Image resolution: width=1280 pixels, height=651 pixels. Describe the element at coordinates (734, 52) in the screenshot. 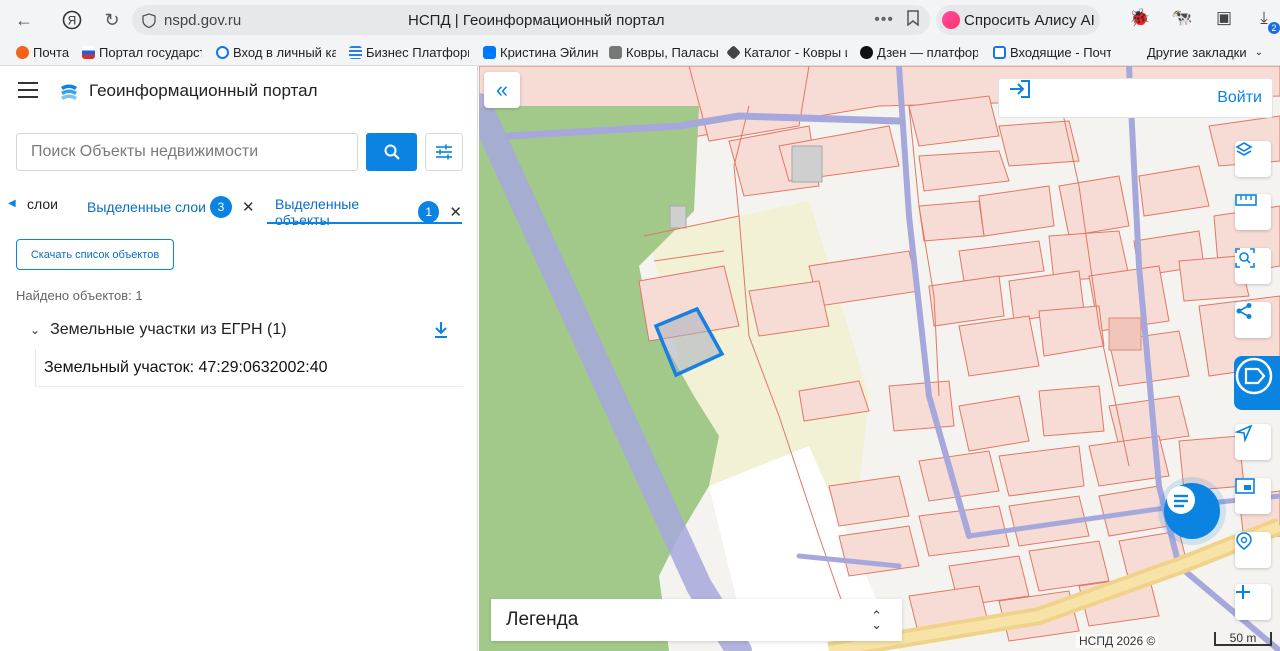

I see `catalog-icon` at that location.